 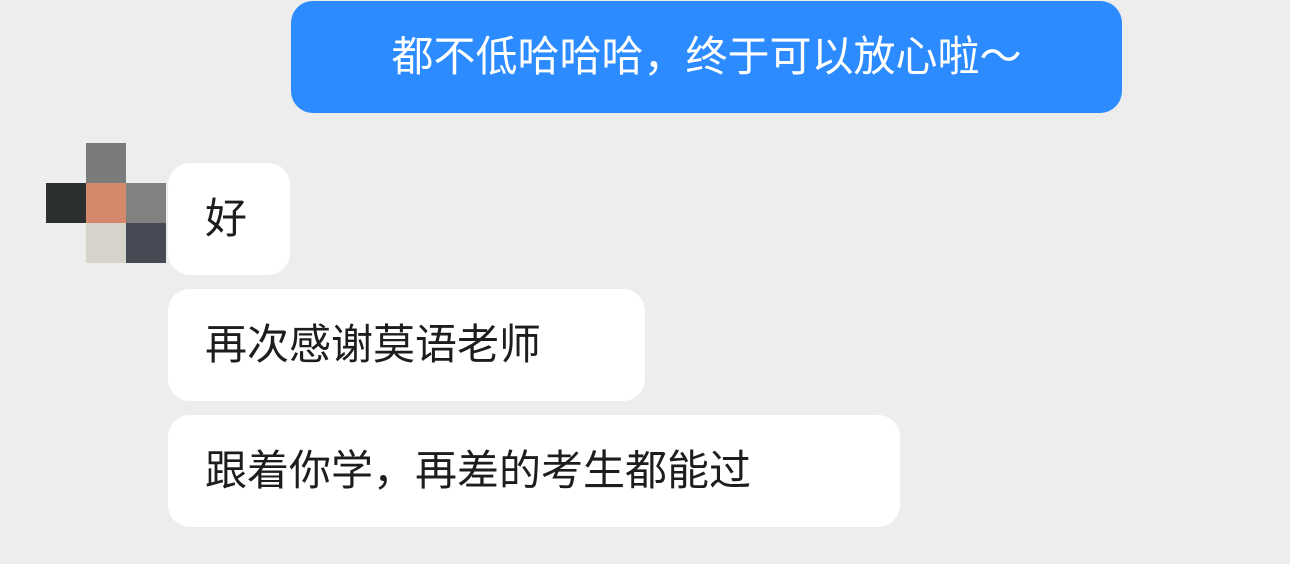 I want to click on sent-message-bubble: 都不低哈哈哈，终于可以放心啦～, so click(x=706, y=57).